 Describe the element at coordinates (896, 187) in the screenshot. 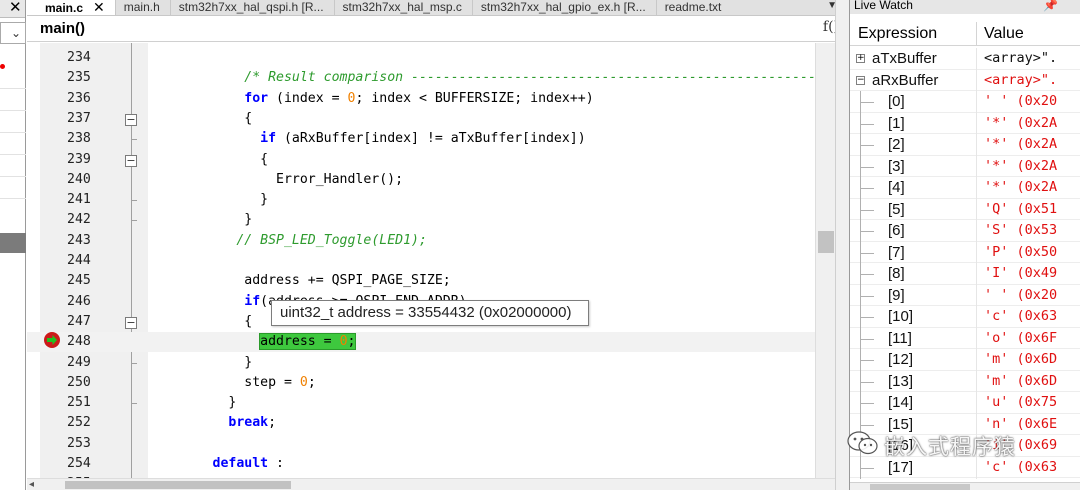

I see `watch-expression: [4]` at that location.